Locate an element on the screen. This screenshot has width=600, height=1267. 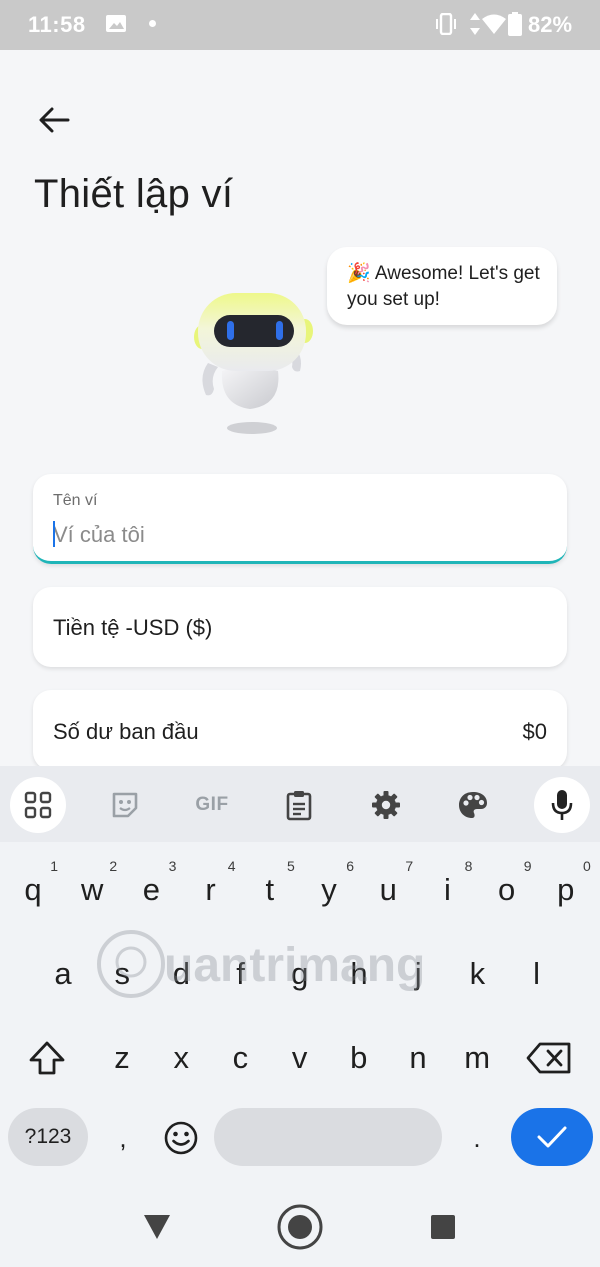
key-c: c is located at coordinates (240, 1058).